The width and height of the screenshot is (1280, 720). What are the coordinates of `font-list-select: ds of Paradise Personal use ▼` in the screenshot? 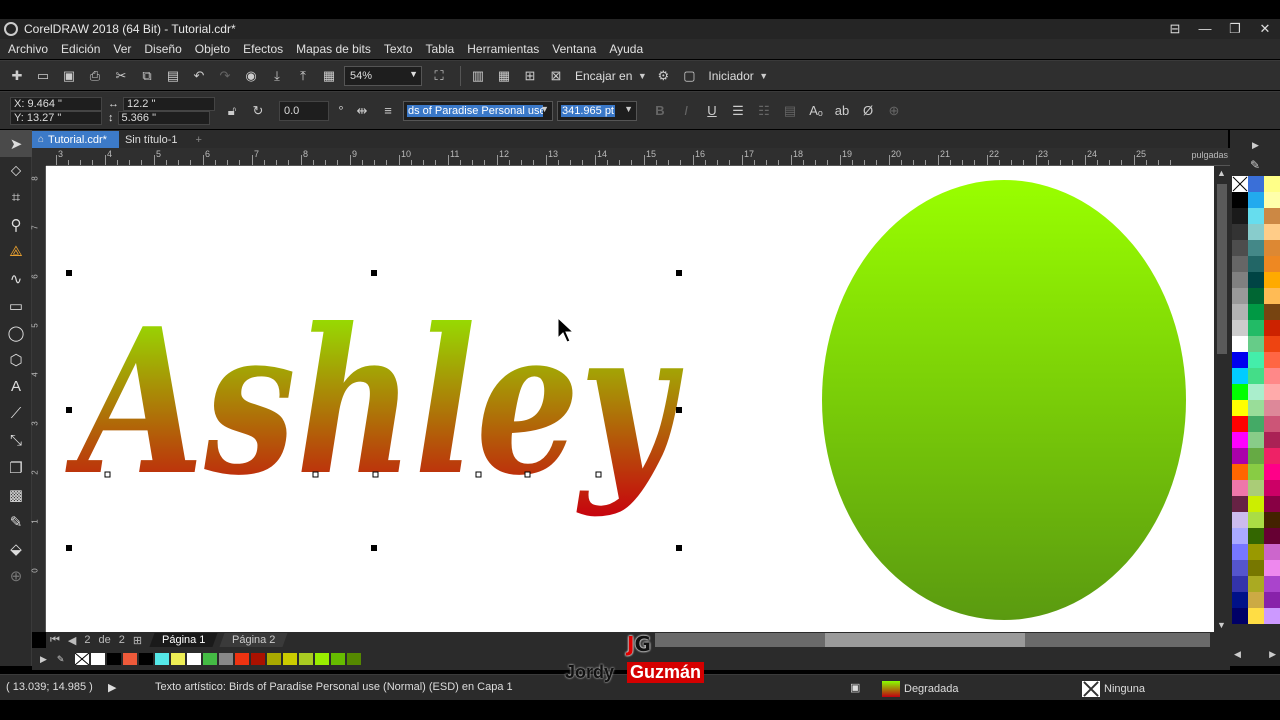 It's located at (478, 110).